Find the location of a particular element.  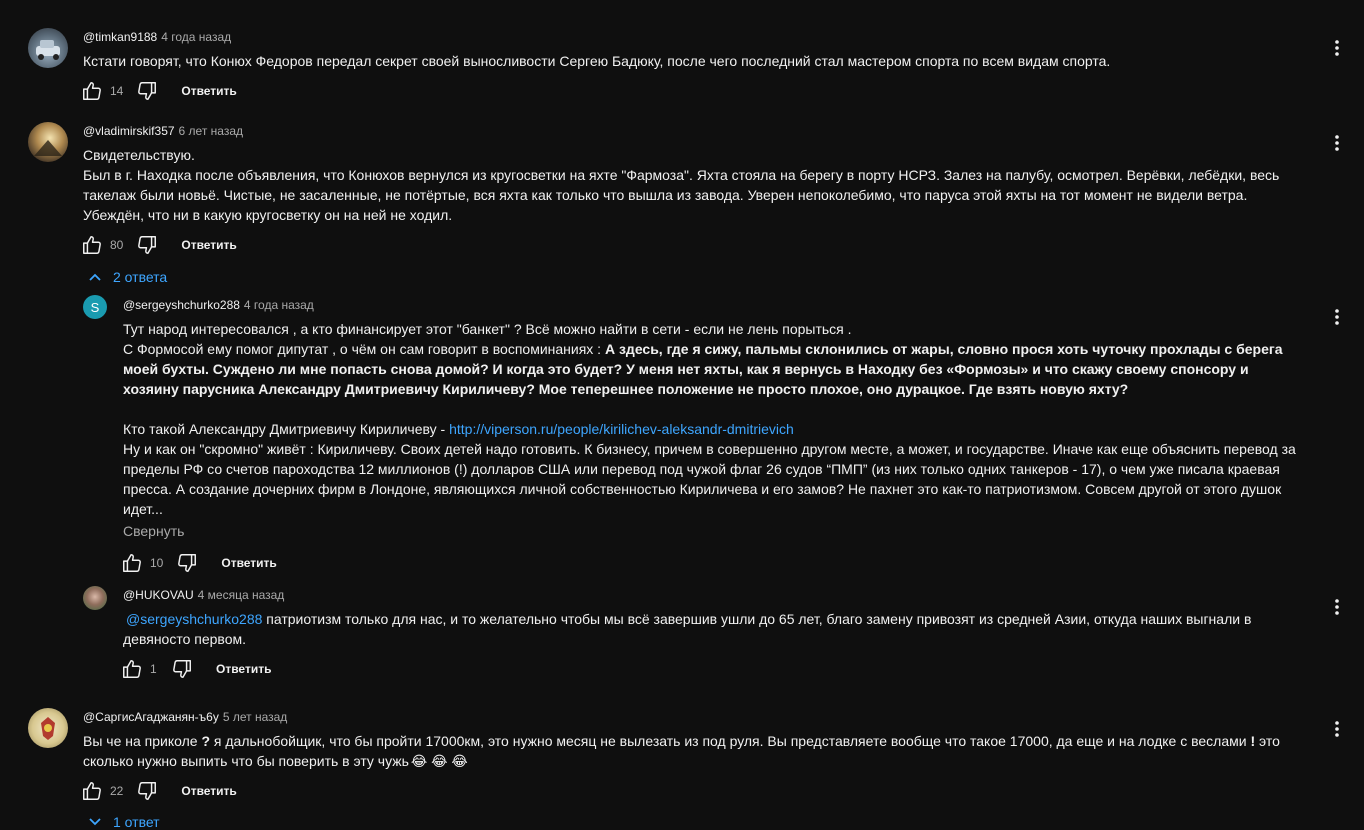

comment-actions: 10 Ответить is located at coordinates (198, 563).